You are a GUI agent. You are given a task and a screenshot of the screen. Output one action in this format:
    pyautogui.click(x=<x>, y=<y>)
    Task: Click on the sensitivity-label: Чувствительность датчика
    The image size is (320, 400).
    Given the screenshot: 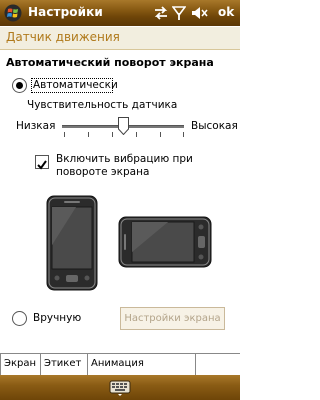 What is the action you would take?
    pyautogui.click(x=102, y=105)
    